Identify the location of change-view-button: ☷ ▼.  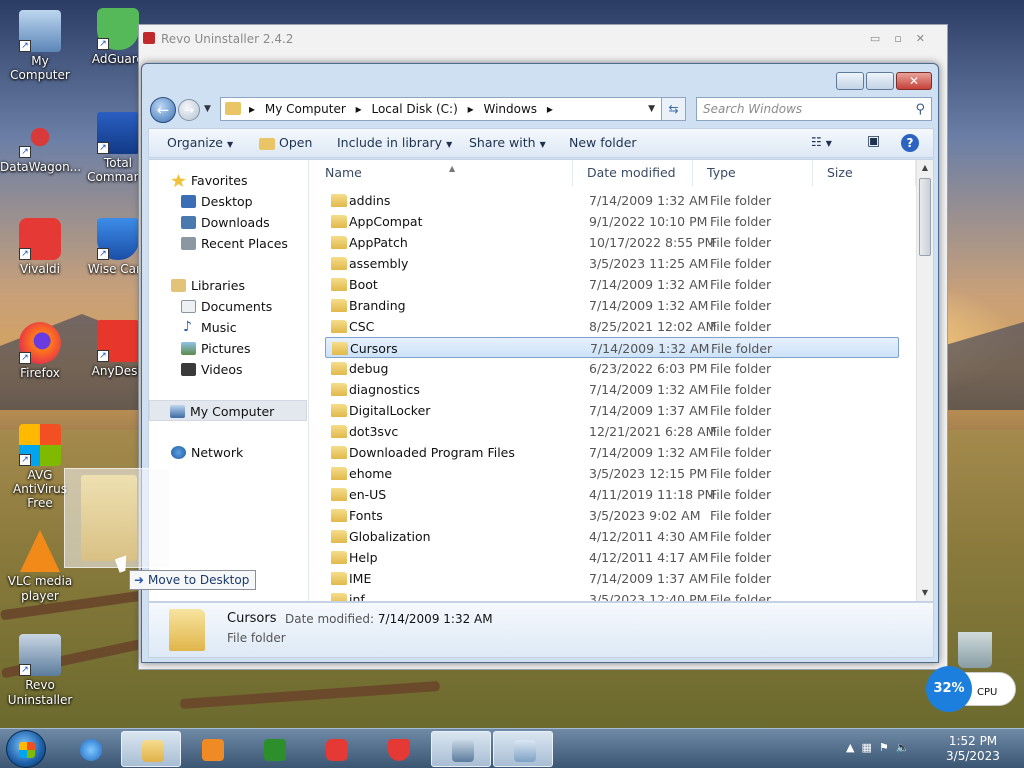
(821, 142).